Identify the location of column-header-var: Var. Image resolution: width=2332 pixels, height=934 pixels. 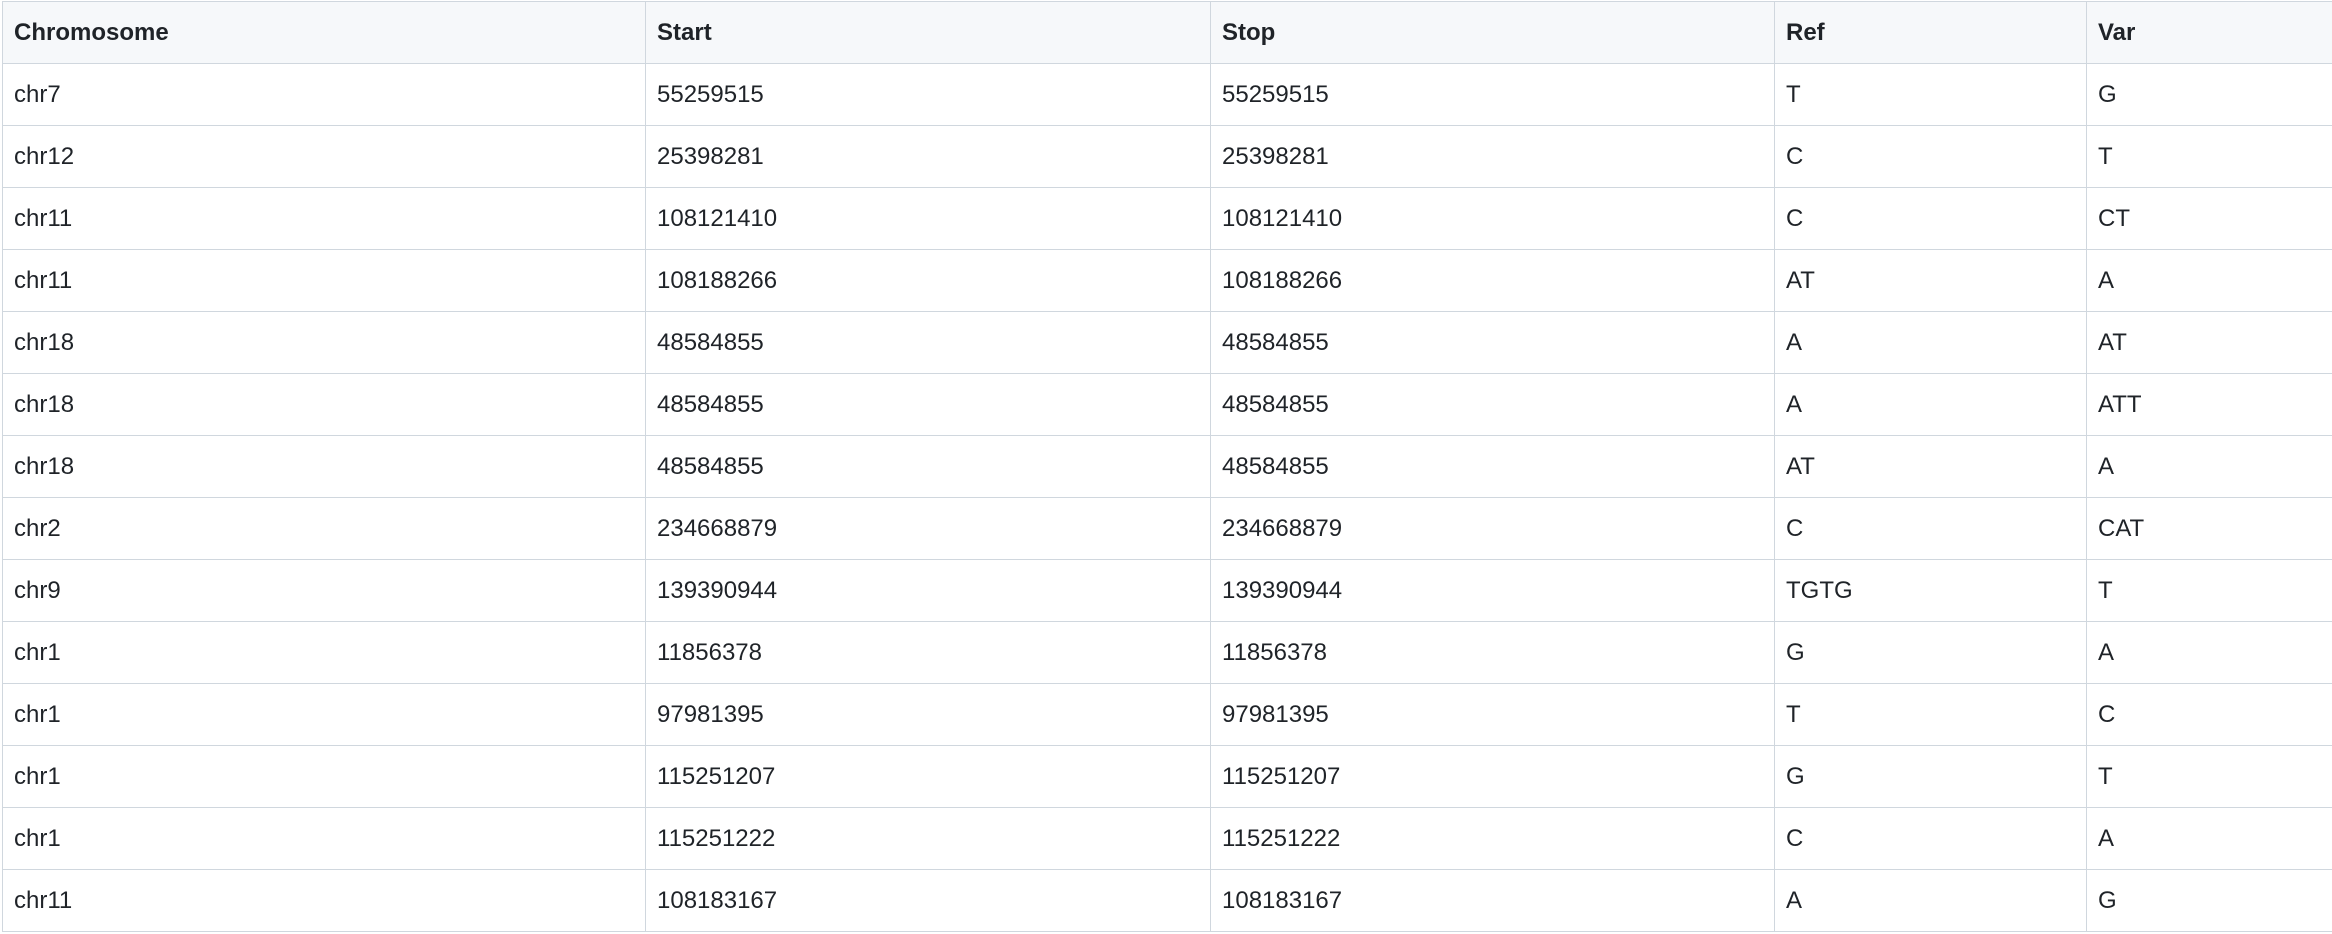
(2209, 32).